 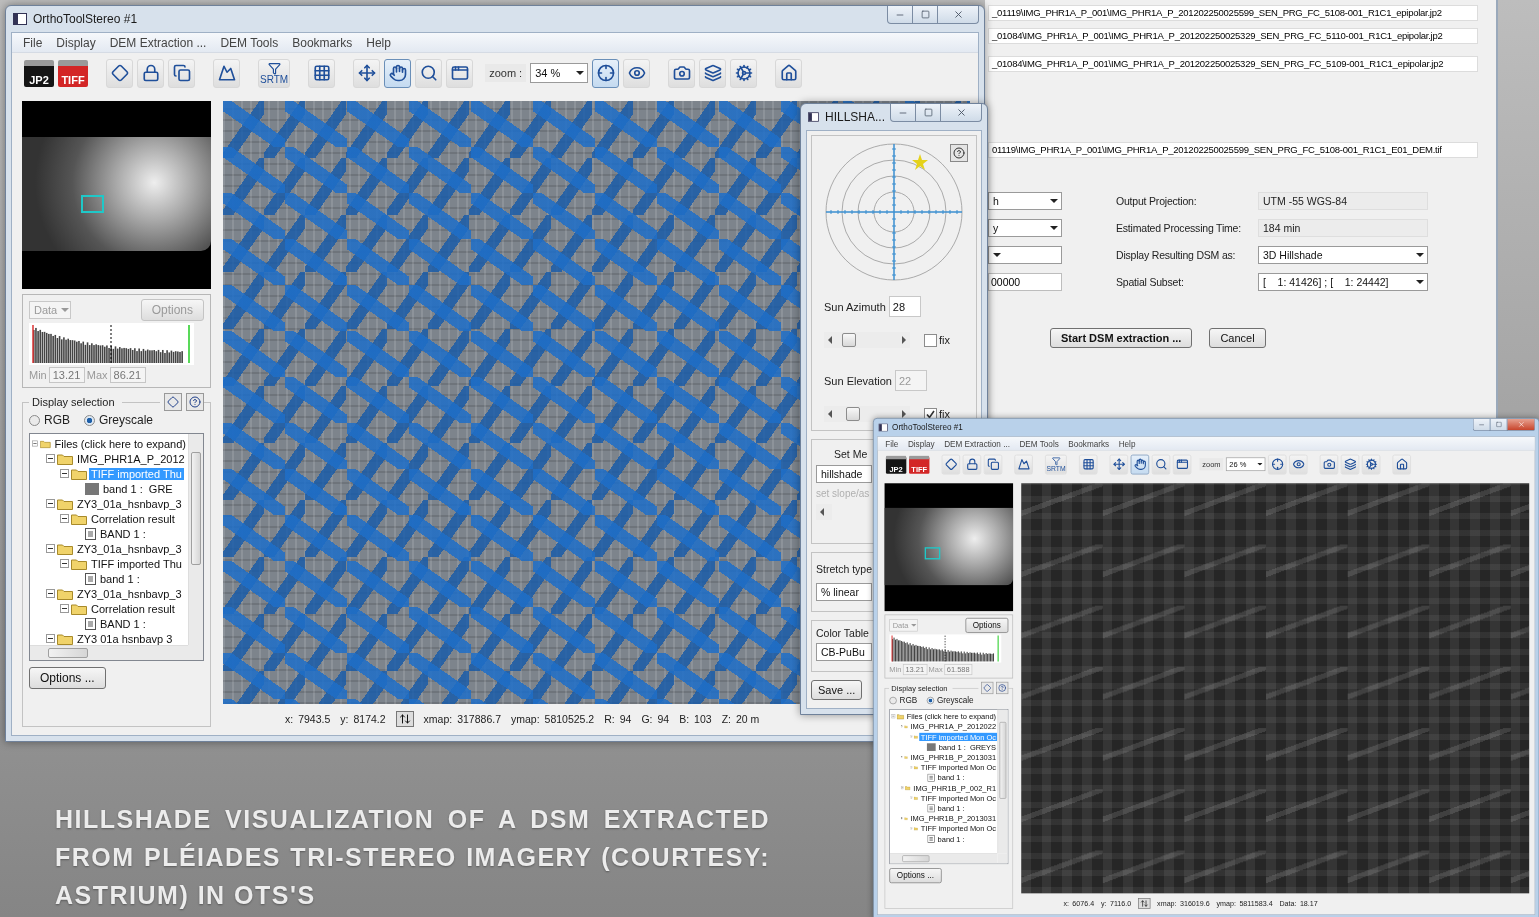 I want to click on tree-item: ZY3 01a hsnbavp 3, so click(x=125, y=638).